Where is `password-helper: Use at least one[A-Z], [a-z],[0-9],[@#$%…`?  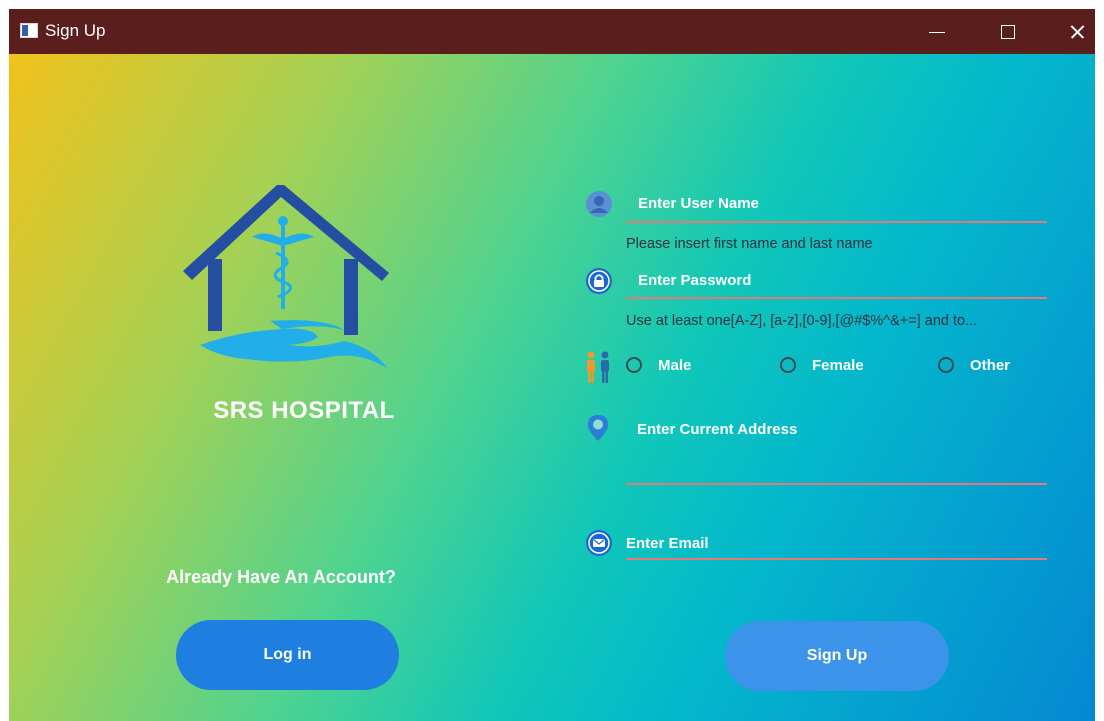 password-helper: Use at least one[A-Z], [a-z],[0-9],[@#$%… is located at coordinates (802, 321).